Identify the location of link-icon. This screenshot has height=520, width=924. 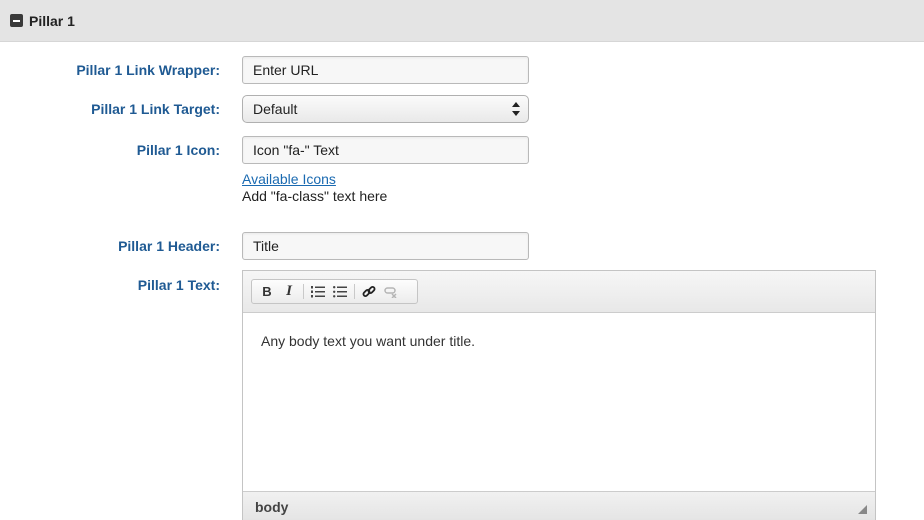
(369, 291).